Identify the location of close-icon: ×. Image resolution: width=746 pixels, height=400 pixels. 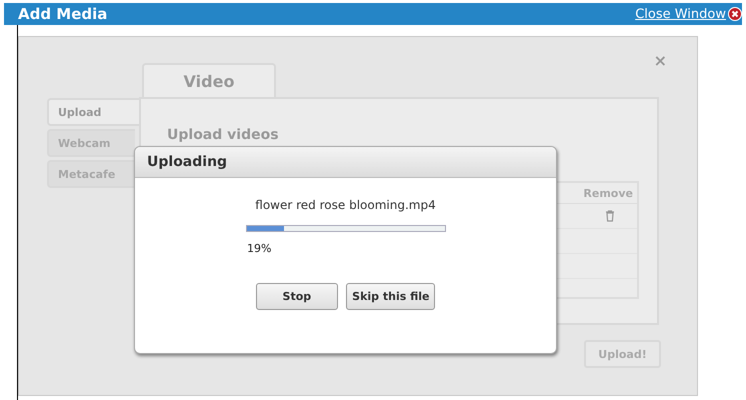
(660, 60).